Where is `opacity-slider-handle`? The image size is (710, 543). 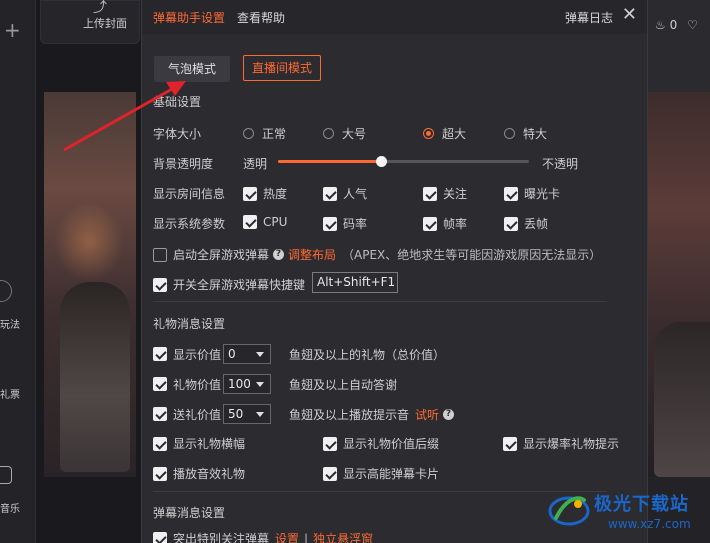 opacity-slider-handle is located at coordinates (381, 161).